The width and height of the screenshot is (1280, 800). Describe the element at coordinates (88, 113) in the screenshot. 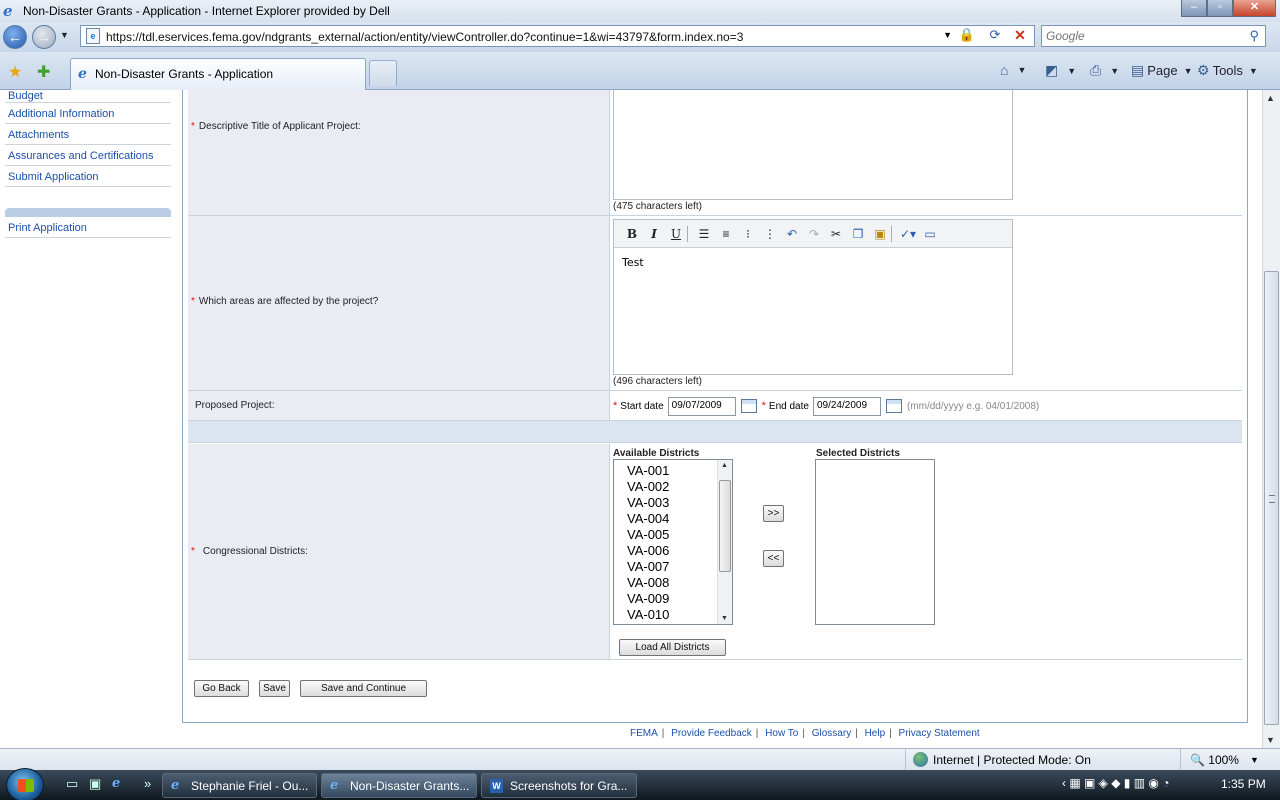

I see `sidebar-item-additional-information: Additional Information` at that location.